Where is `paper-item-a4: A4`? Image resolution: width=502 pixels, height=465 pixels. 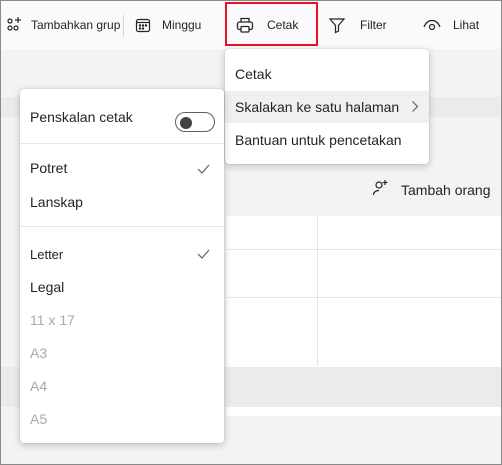 paper-item-a4: A4 is located at coordinates (122, 386).